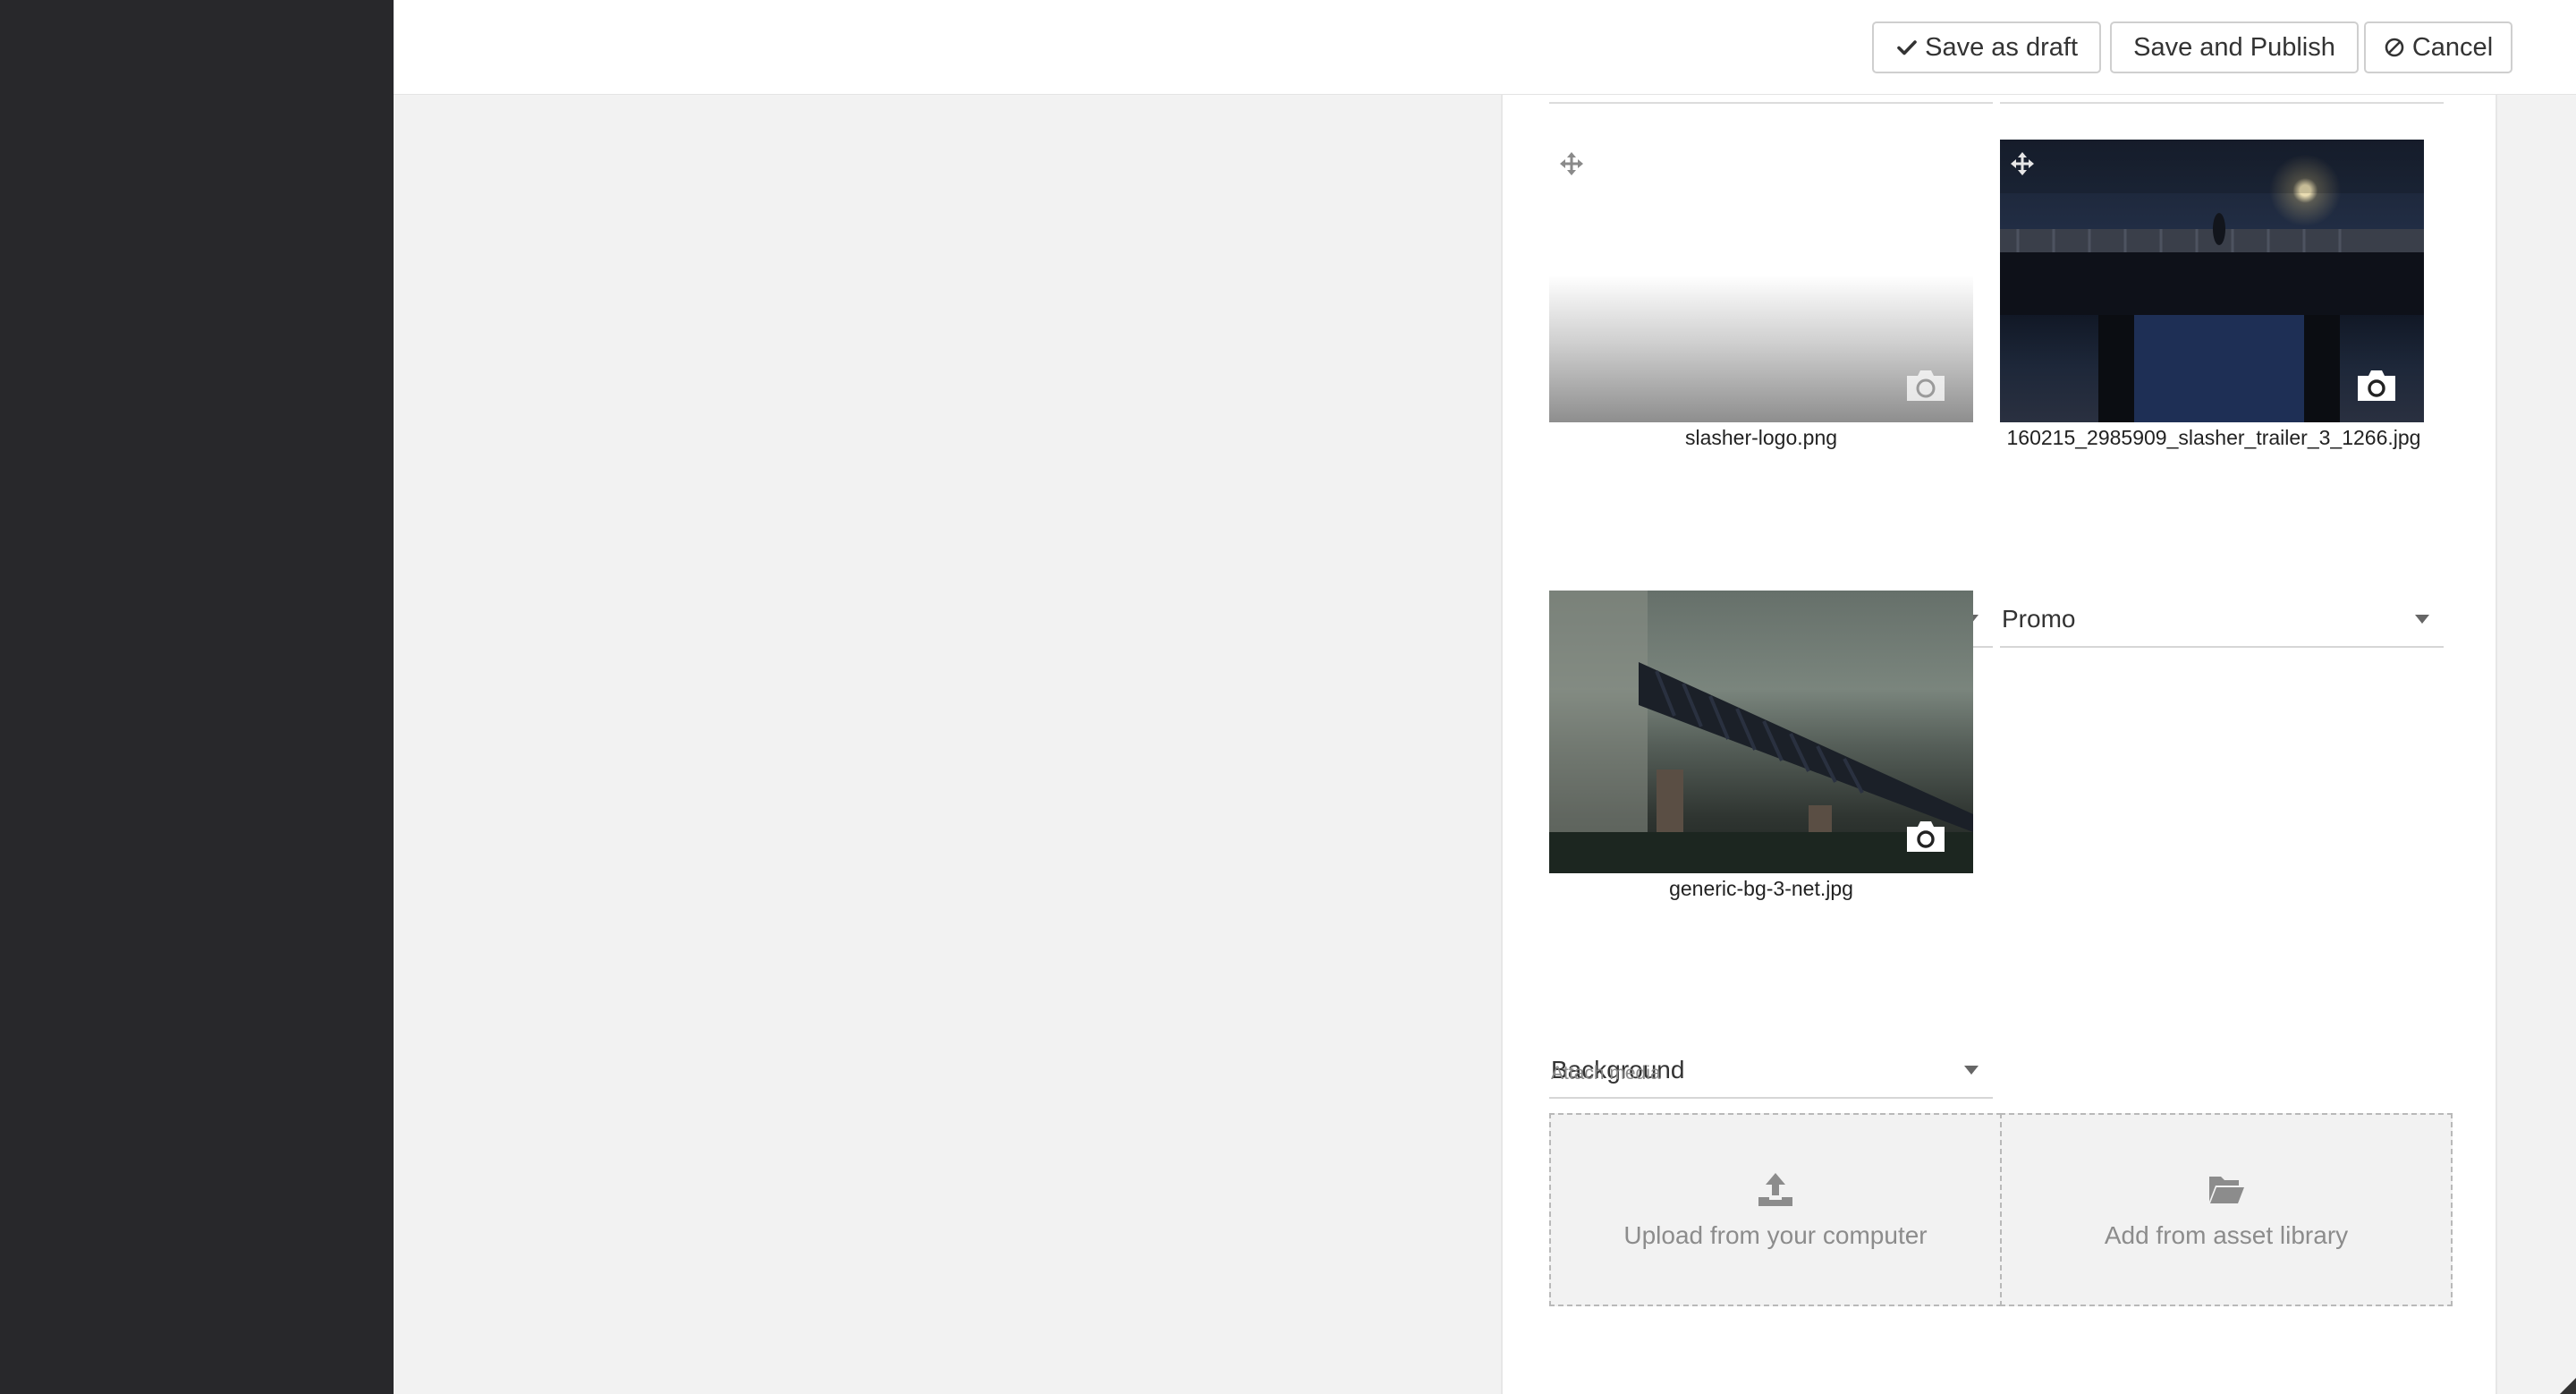 This screenshot has width=2576, height=1394. What do you see at coordinates (2226, 1209) in the screenshot?
I see `add-from-library-dropzone: Add from asset library` at bounding box center [2226, 1209].